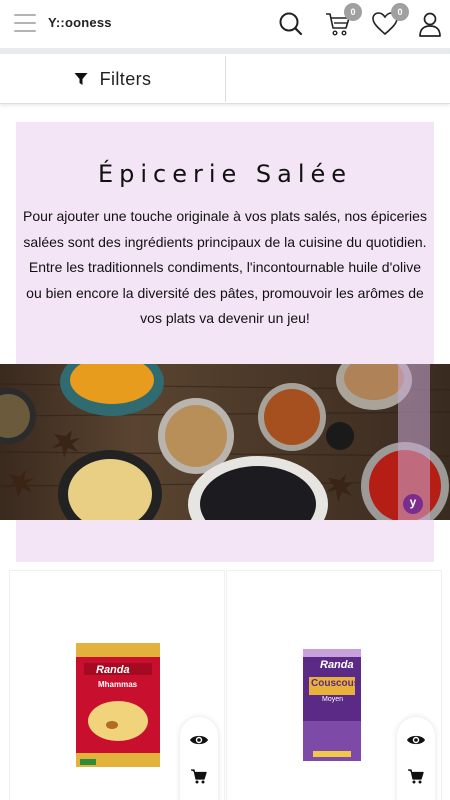  What do you see at coordinates (25, 23) in the screenshot?
I see `menu-icon` at bounding box center [25, 23].